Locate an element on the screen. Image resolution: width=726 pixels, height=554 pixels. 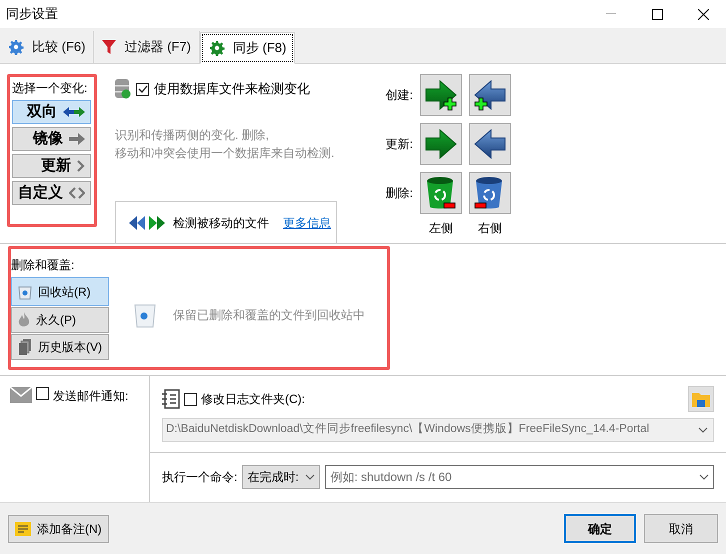
recycle-bin-icon is located at coordinates (25, 292).